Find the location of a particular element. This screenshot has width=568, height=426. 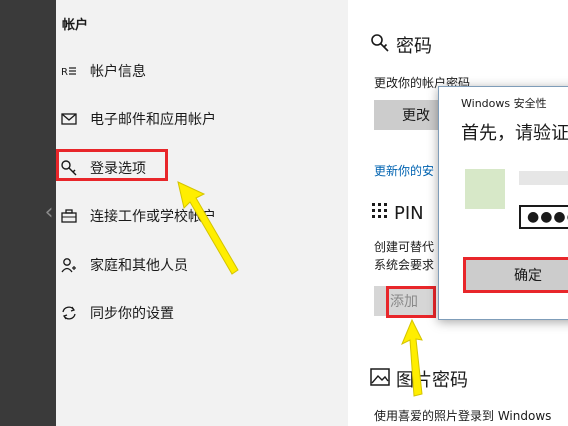

keypad-icon is located at coordinates (379, 213).